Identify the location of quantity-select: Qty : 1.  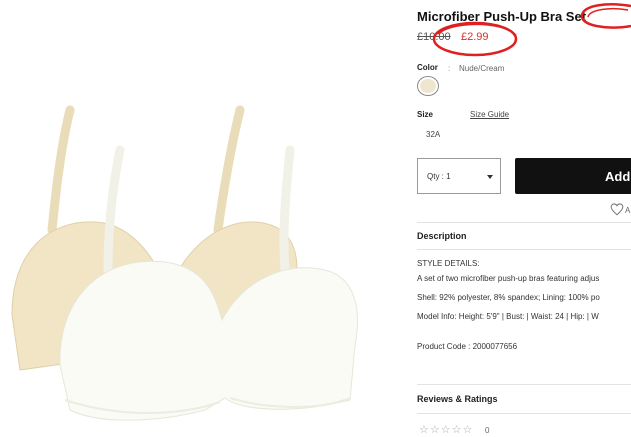
(459, 176).